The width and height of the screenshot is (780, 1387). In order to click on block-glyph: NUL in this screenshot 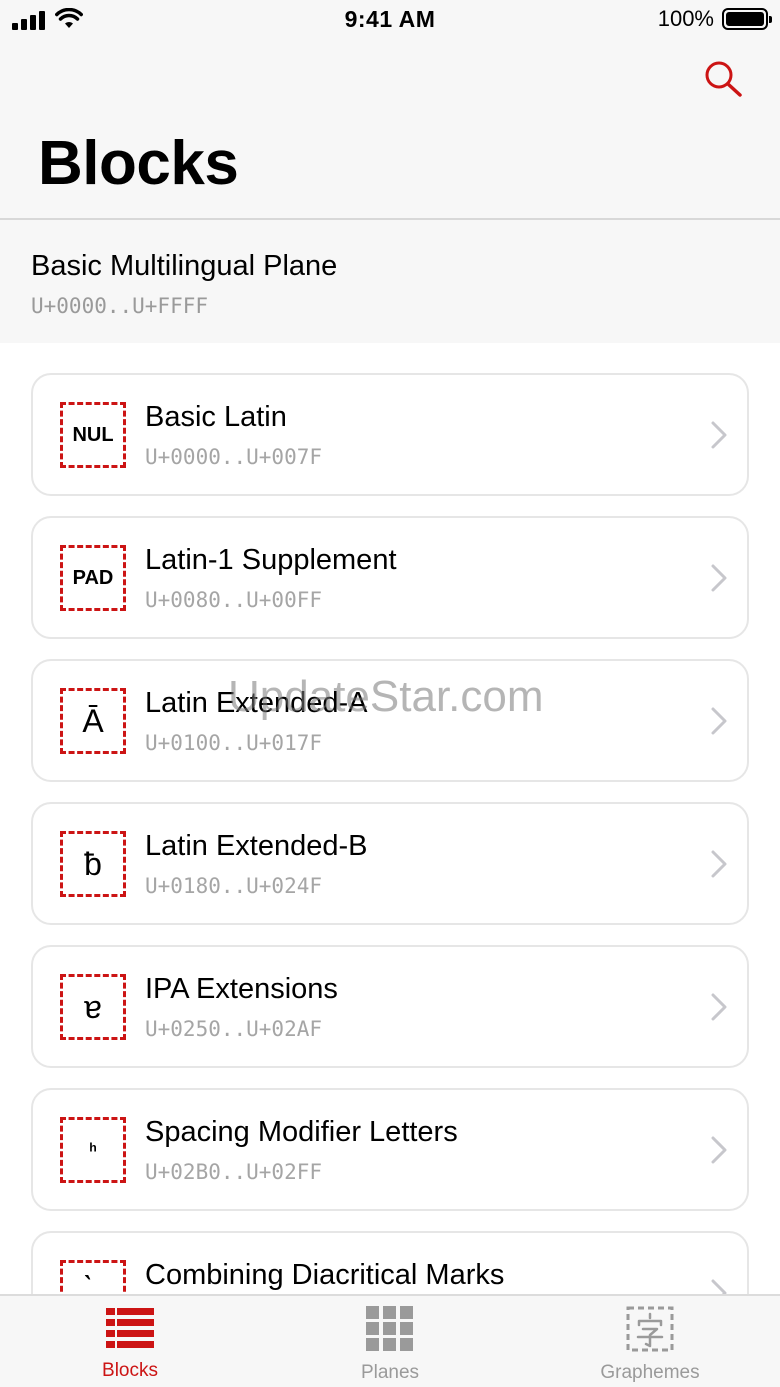, I will do `click(93, 435)`.